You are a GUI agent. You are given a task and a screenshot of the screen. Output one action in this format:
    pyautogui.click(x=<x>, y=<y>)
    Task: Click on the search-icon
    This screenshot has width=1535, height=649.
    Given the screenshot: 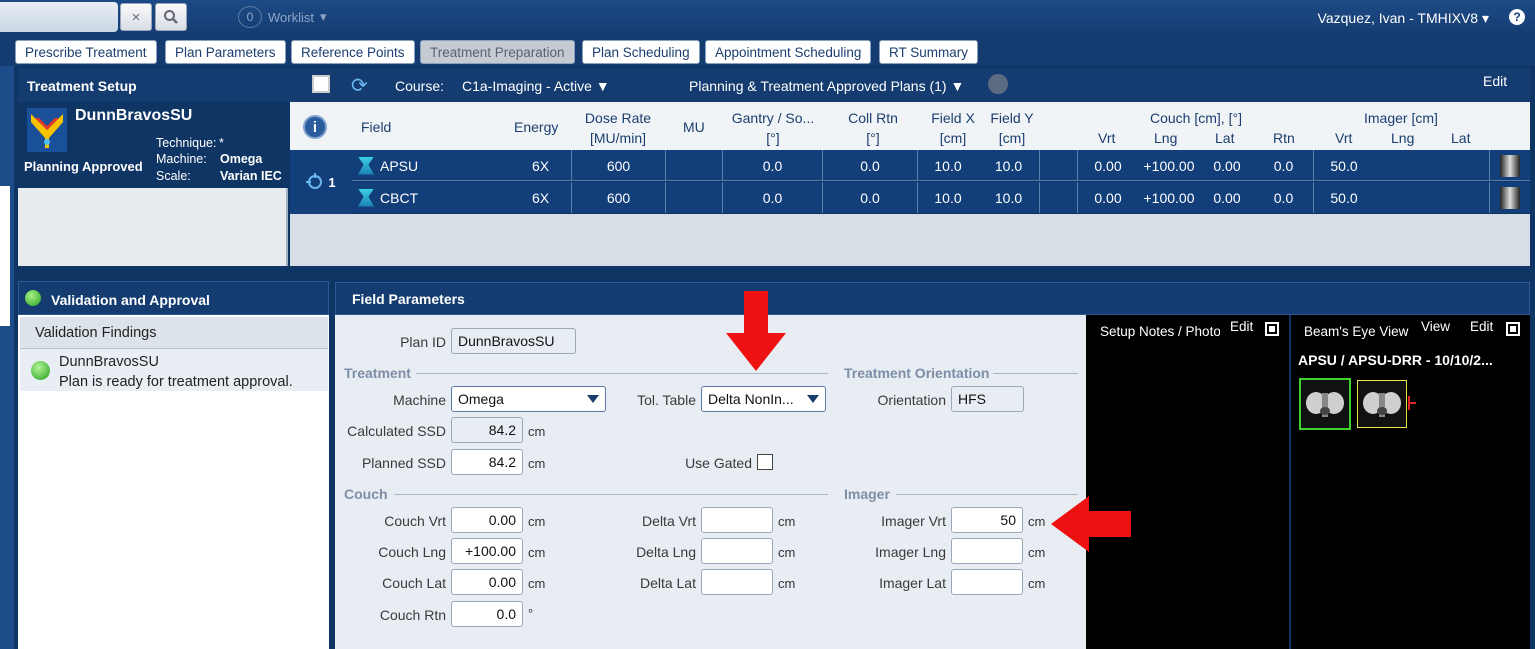 What is the action you would take?
    pyautogui.click(x=171, y=17)
    